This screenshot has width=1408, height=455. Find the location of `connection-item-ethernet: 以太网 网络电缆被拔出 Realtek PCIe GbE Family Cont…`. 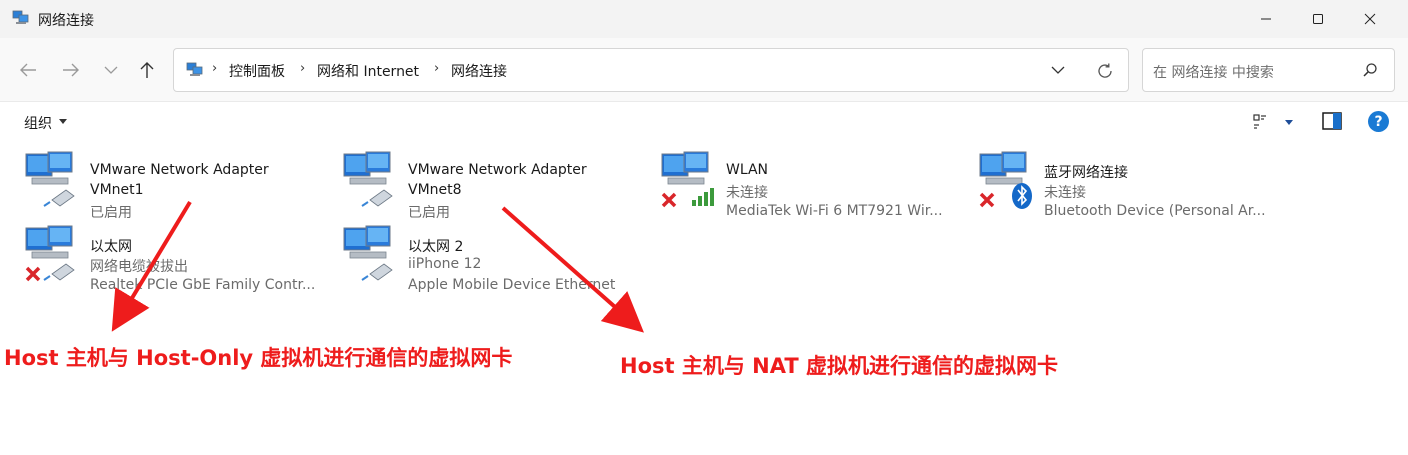

connection-item-ethernet: 以太网 网络电缆被拔出 Realtek PCIe GbE Family Cont… is located at coordinates (174, 258).